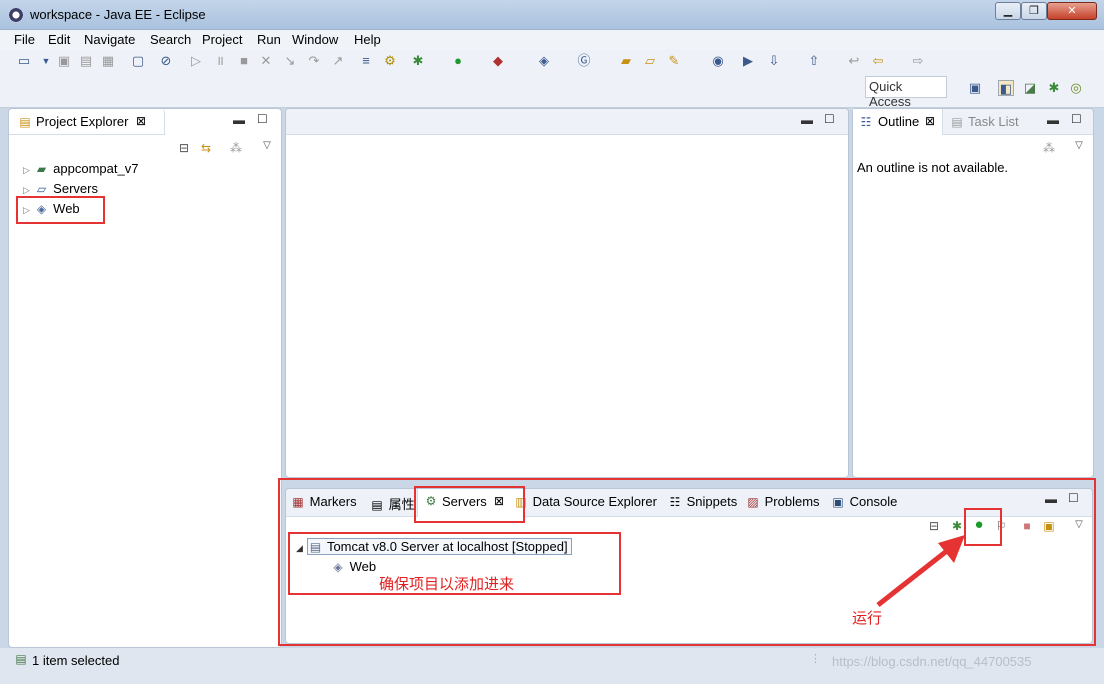 The height and width of the screenshot is (684, 1104). What do you see at coordinates (674, 61) in the screenshot?
I see `search-icon: ✎` at bounding box center [674, 61].